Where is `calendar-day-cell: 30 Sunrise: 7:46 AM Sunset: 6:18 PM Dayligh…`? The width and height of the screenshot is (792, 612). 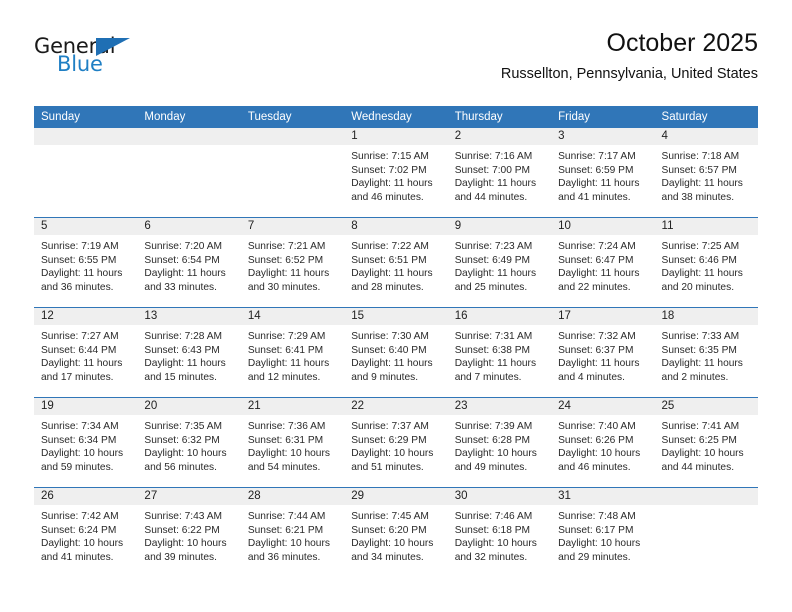 calendar-day-cell: 30 Sunrise: 7:46 AM Sunset: 6:18 PM Dayligh… is located at coordinates (499, 532).